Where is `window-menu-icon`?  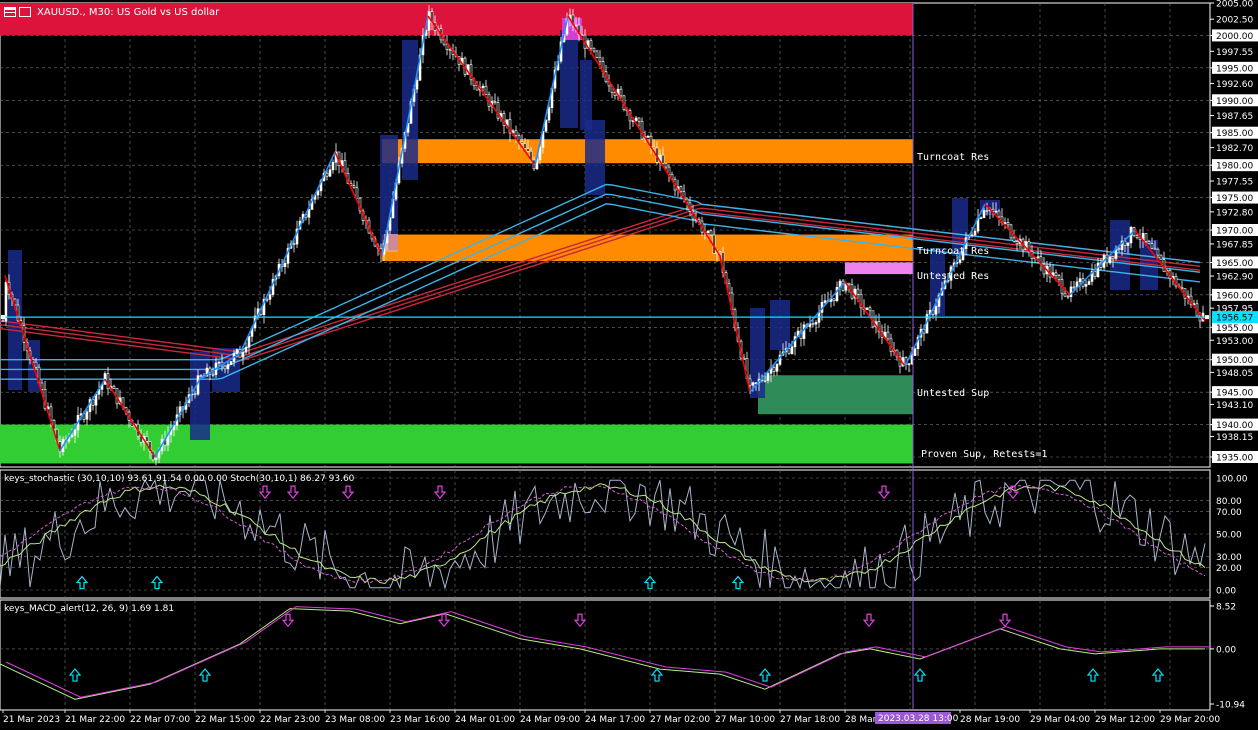
window-menu-icon is located at coordinates (10, 12).